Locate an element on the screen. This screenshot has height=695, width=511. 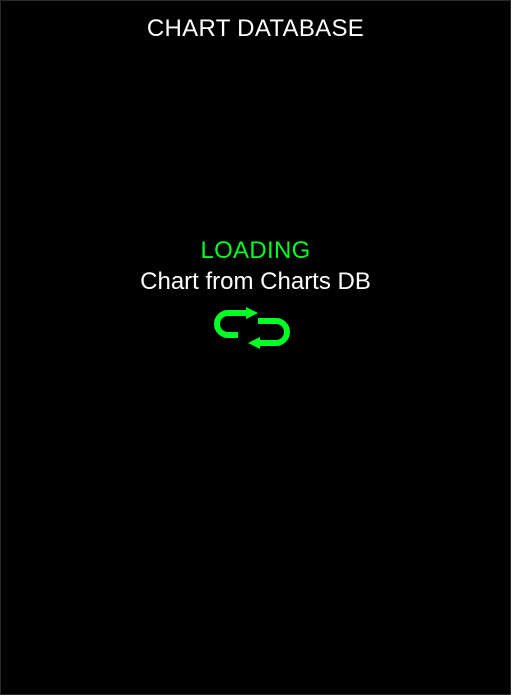
loading-cycle-arrows-icon is located at coordinates (252, 328).